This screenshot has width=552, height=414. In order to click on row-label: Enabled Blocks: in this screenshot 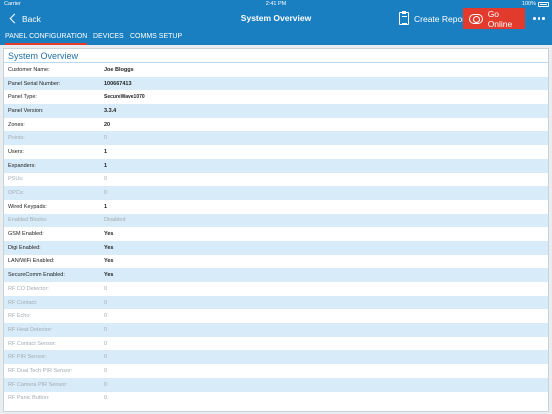, I will do `click(28, 220)`.